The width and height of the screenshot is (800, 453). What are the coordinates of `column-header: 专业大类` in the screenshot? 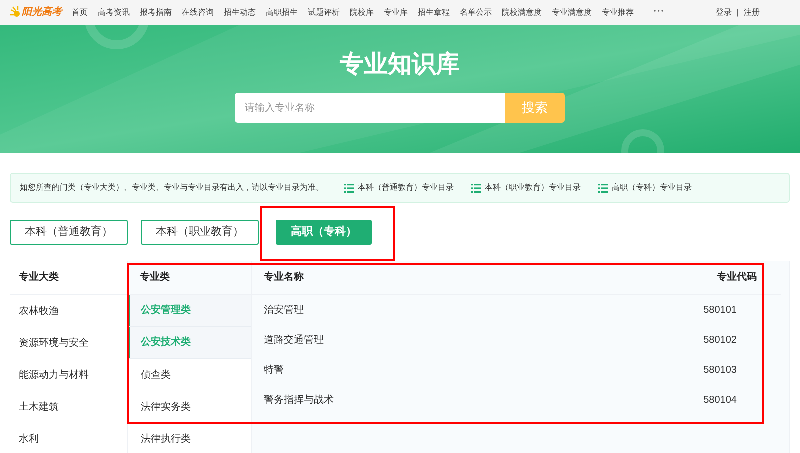 It's located at (68, 278).